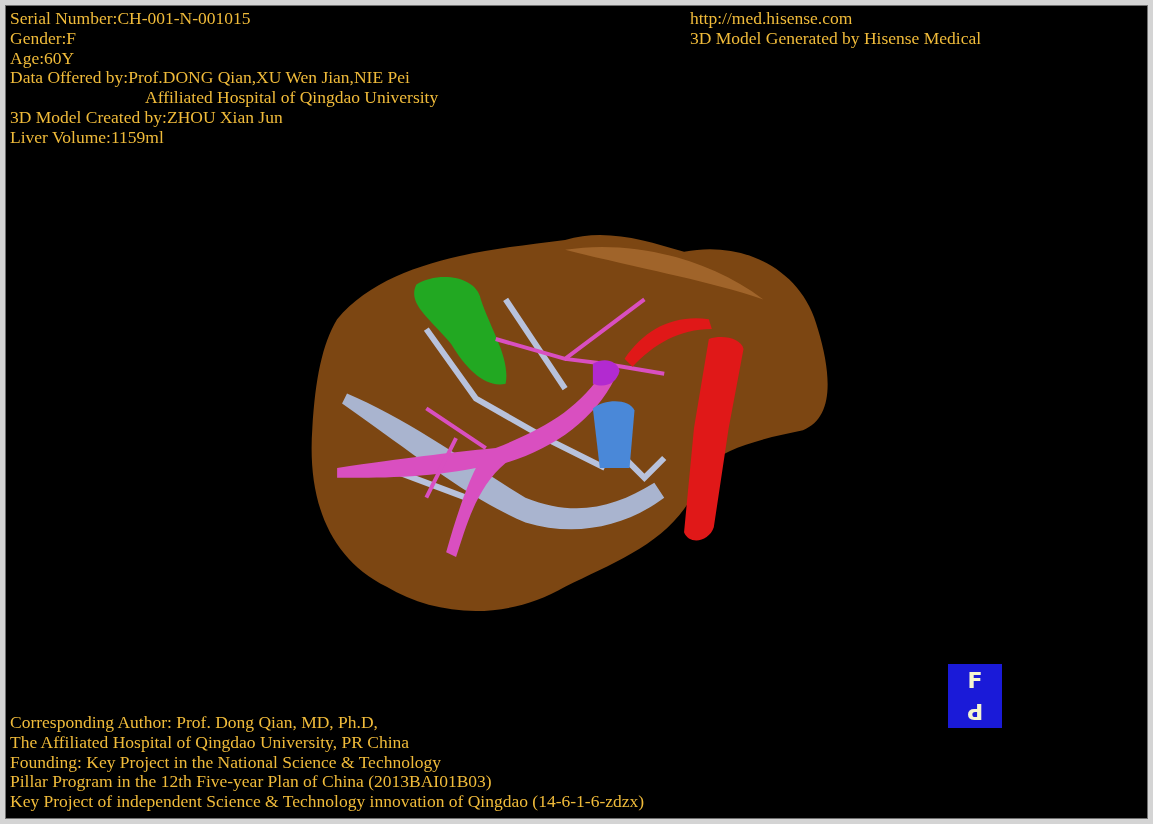  I want to click on info-text: Key Project of independent Science & Technology innovation of Qingdao (14-6-1-6-zdzx), so click(327, 802).